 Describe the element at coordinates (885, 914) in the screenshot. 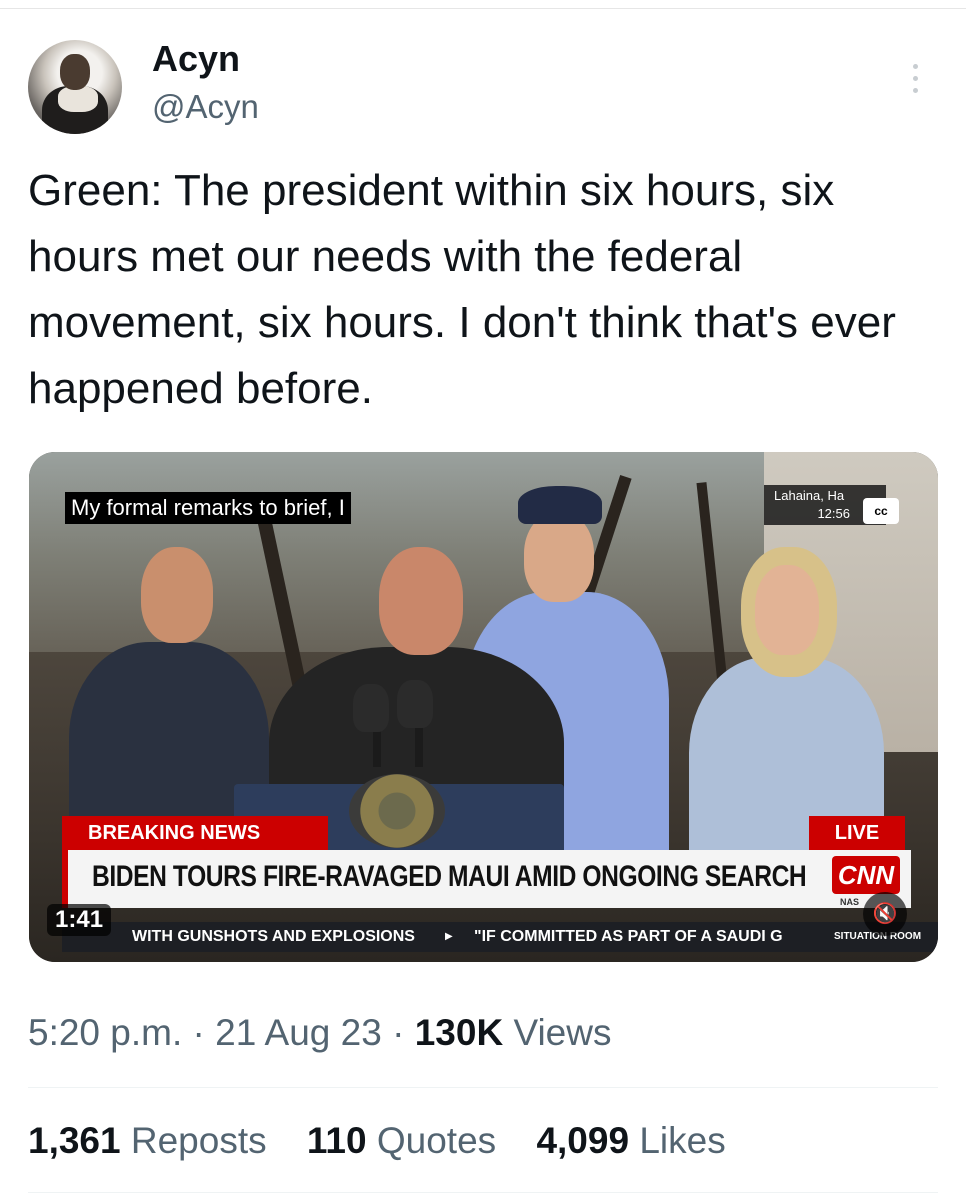

I see `speaker-muted-icon: 🔇` at that location.